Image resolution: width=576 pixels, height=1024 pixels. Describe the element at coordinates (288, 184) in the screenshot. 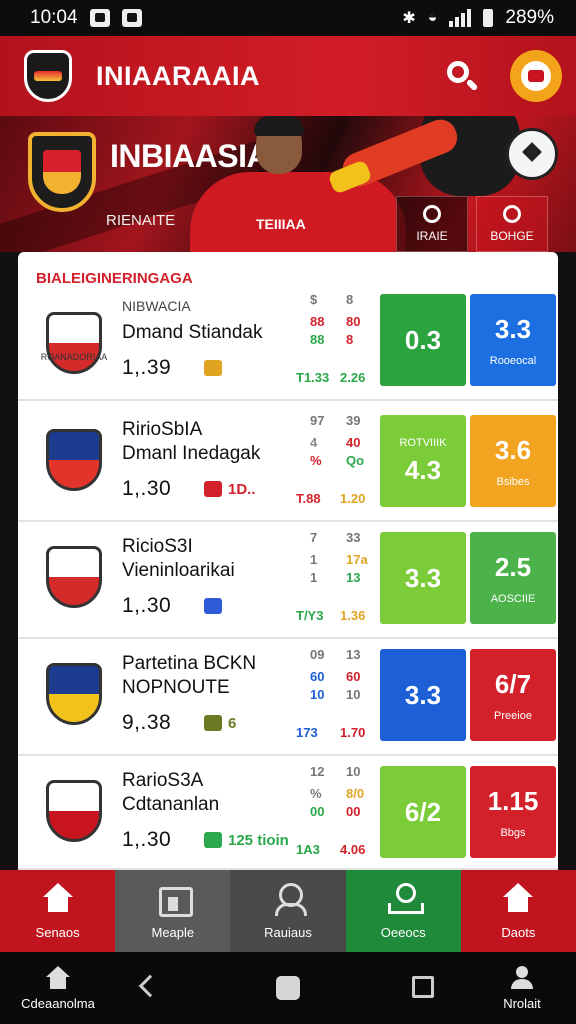

I see `hero-banner: INBIAASIA RIENAITE TEIIIAA IRAIE BOHGE` at that location.